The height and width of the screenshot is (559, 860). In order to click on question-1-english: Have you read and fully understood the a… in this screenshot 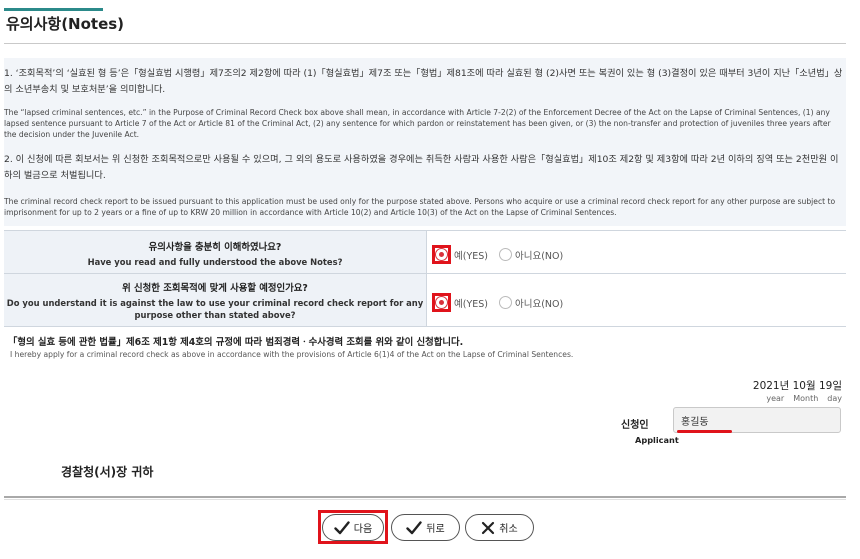, I will do `click(215, 262)`.